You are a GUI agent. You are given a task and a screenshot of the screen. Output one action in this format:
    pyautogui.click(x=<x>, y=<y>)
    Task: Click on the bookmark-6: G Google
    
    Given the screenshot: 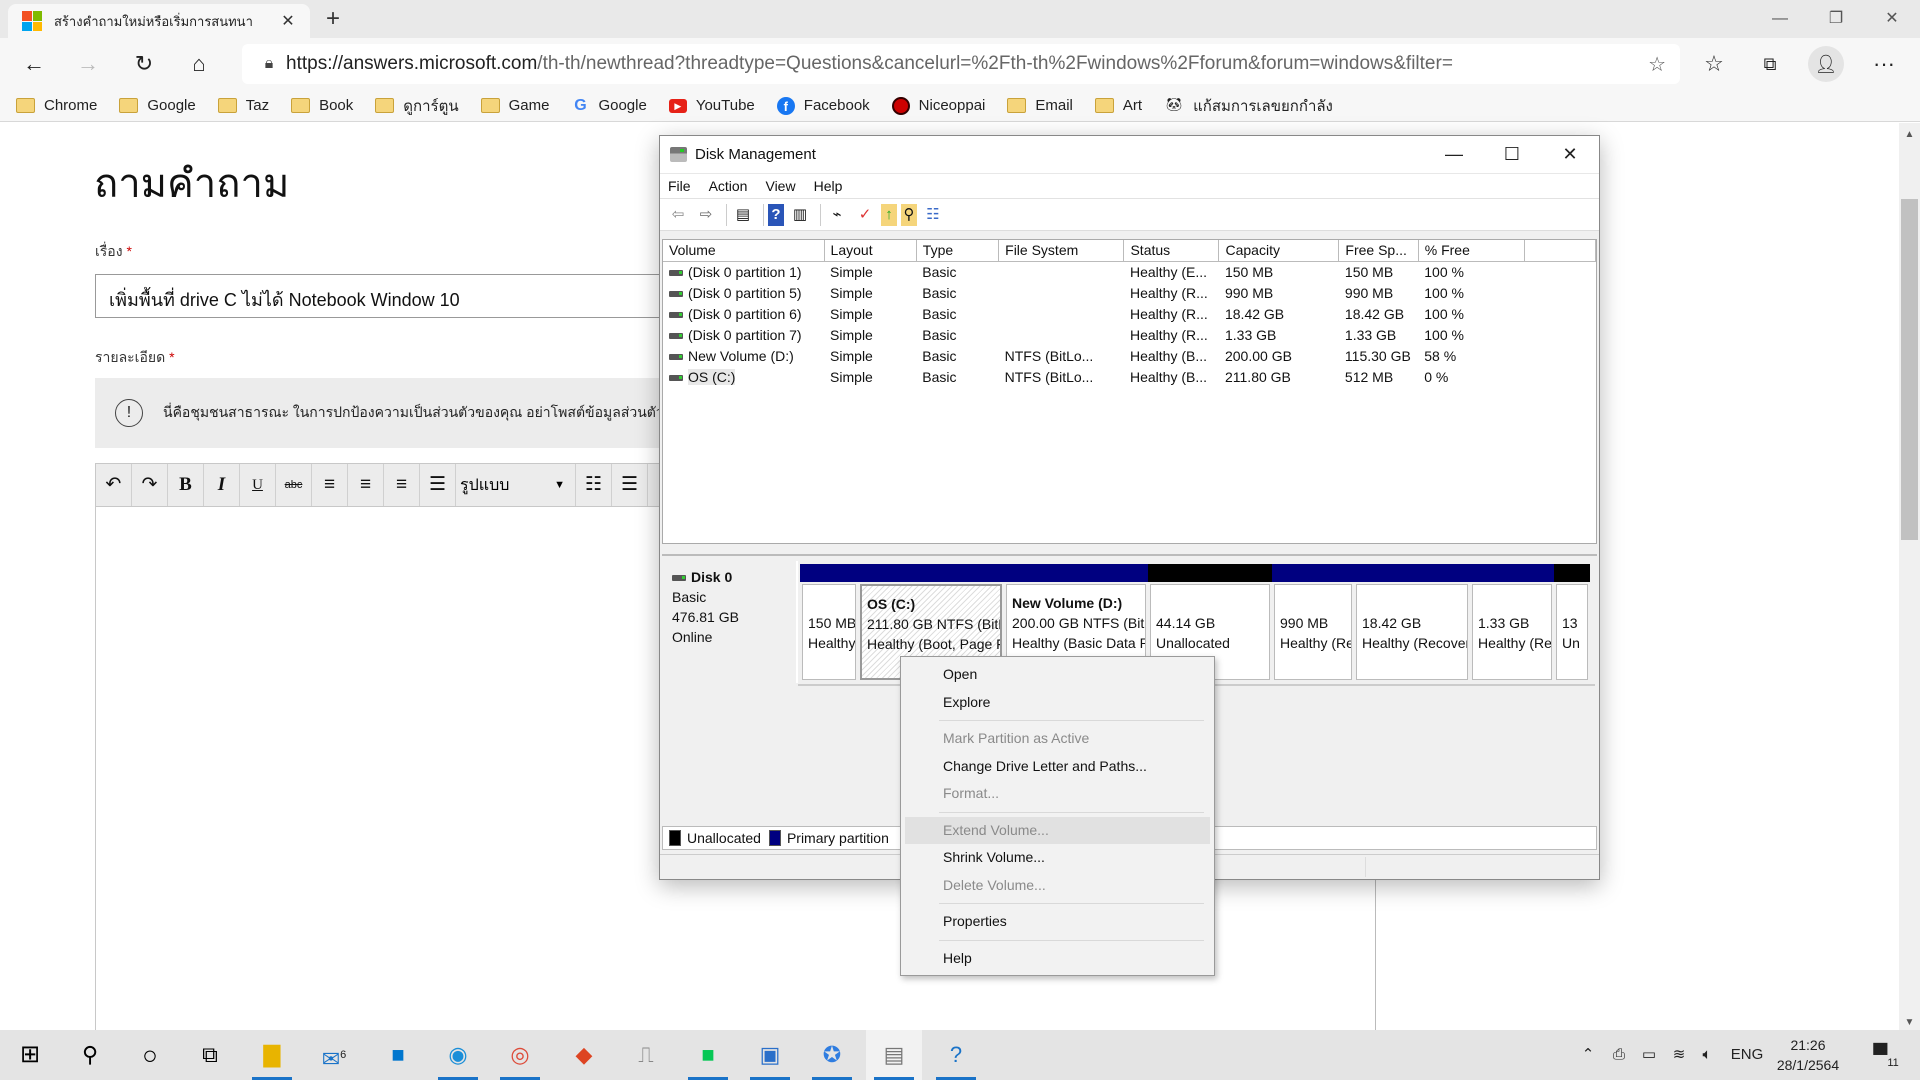 What is the action you would take?
    pyautogui.click(x=609, y=106)
    